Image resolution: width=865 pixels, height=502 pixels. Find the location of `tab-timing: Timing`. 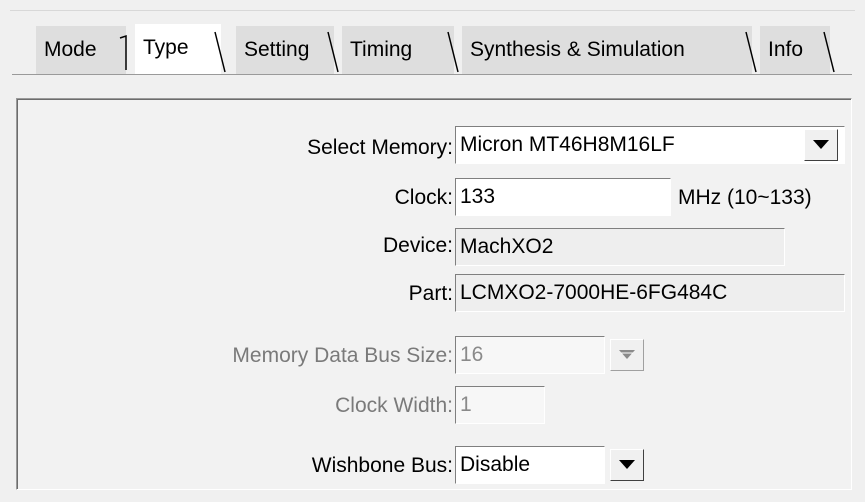

tab-timing: Timing is located at coordinates (400, 50).